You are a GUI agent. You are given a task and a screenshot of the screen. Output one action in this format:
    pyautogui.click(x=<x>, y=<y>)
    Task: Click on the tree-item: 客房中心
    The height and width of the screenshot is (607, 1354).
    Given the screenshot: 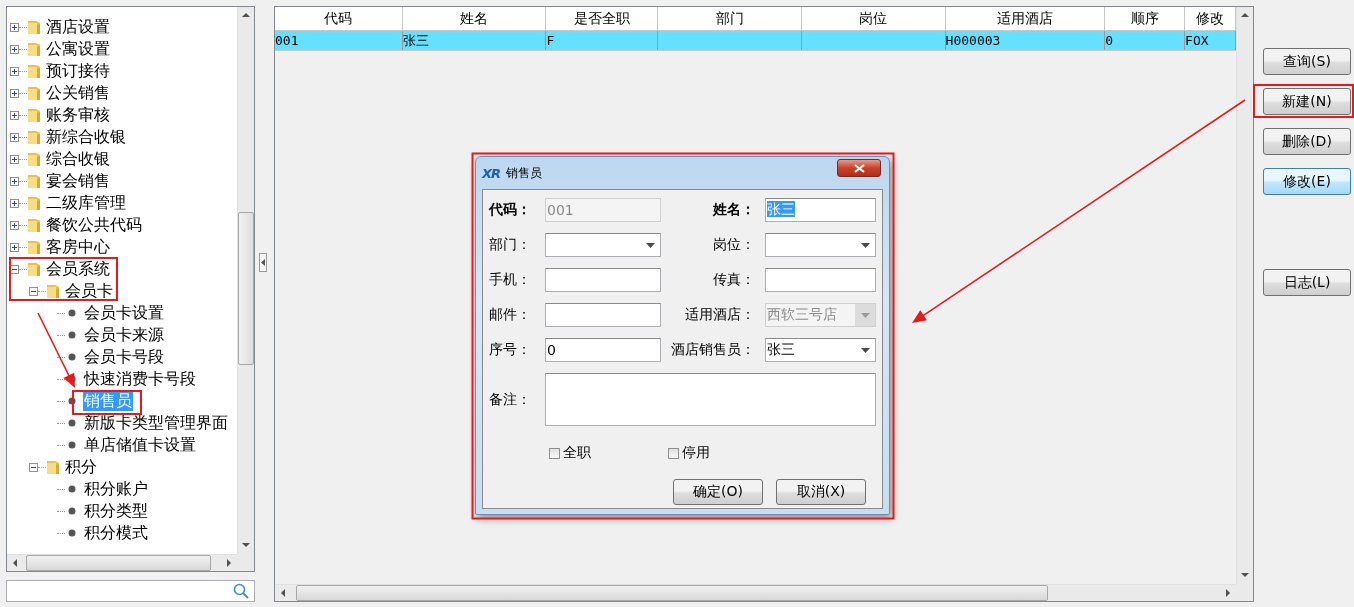 What is the action you would take?
    pyautogui.click(x=78, y=247)
    